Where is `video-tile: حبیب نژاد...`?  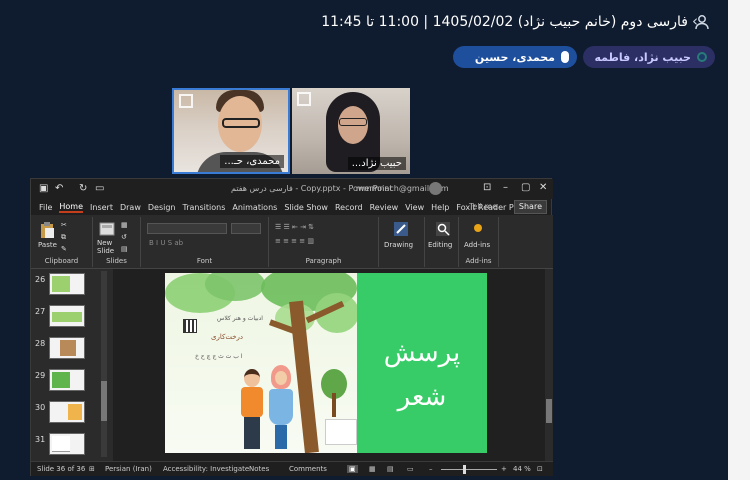
video-tile: حبیب نژاد... is located at coordinates (351, 131).